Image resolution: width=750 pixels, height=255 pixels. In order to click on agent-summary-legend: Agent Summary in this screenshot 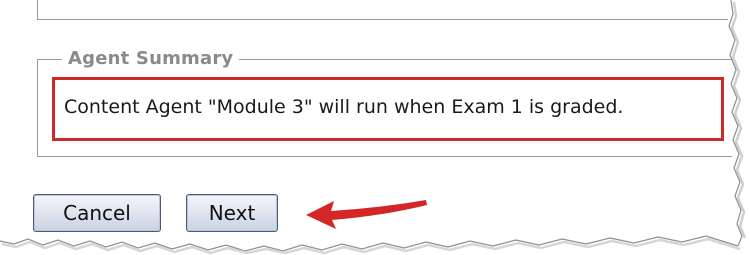, I will do `click(151, 58)`.